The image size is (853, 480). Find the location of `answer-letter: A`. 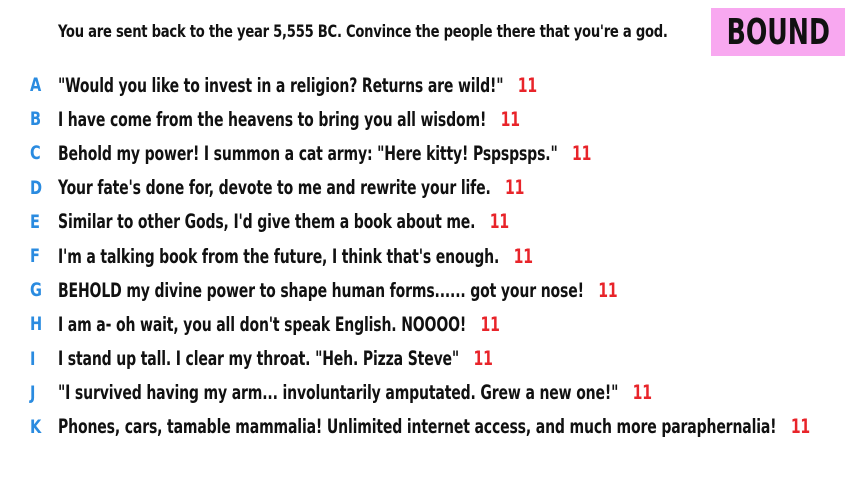

answer-letter: A is located at coordinates (36, 85).